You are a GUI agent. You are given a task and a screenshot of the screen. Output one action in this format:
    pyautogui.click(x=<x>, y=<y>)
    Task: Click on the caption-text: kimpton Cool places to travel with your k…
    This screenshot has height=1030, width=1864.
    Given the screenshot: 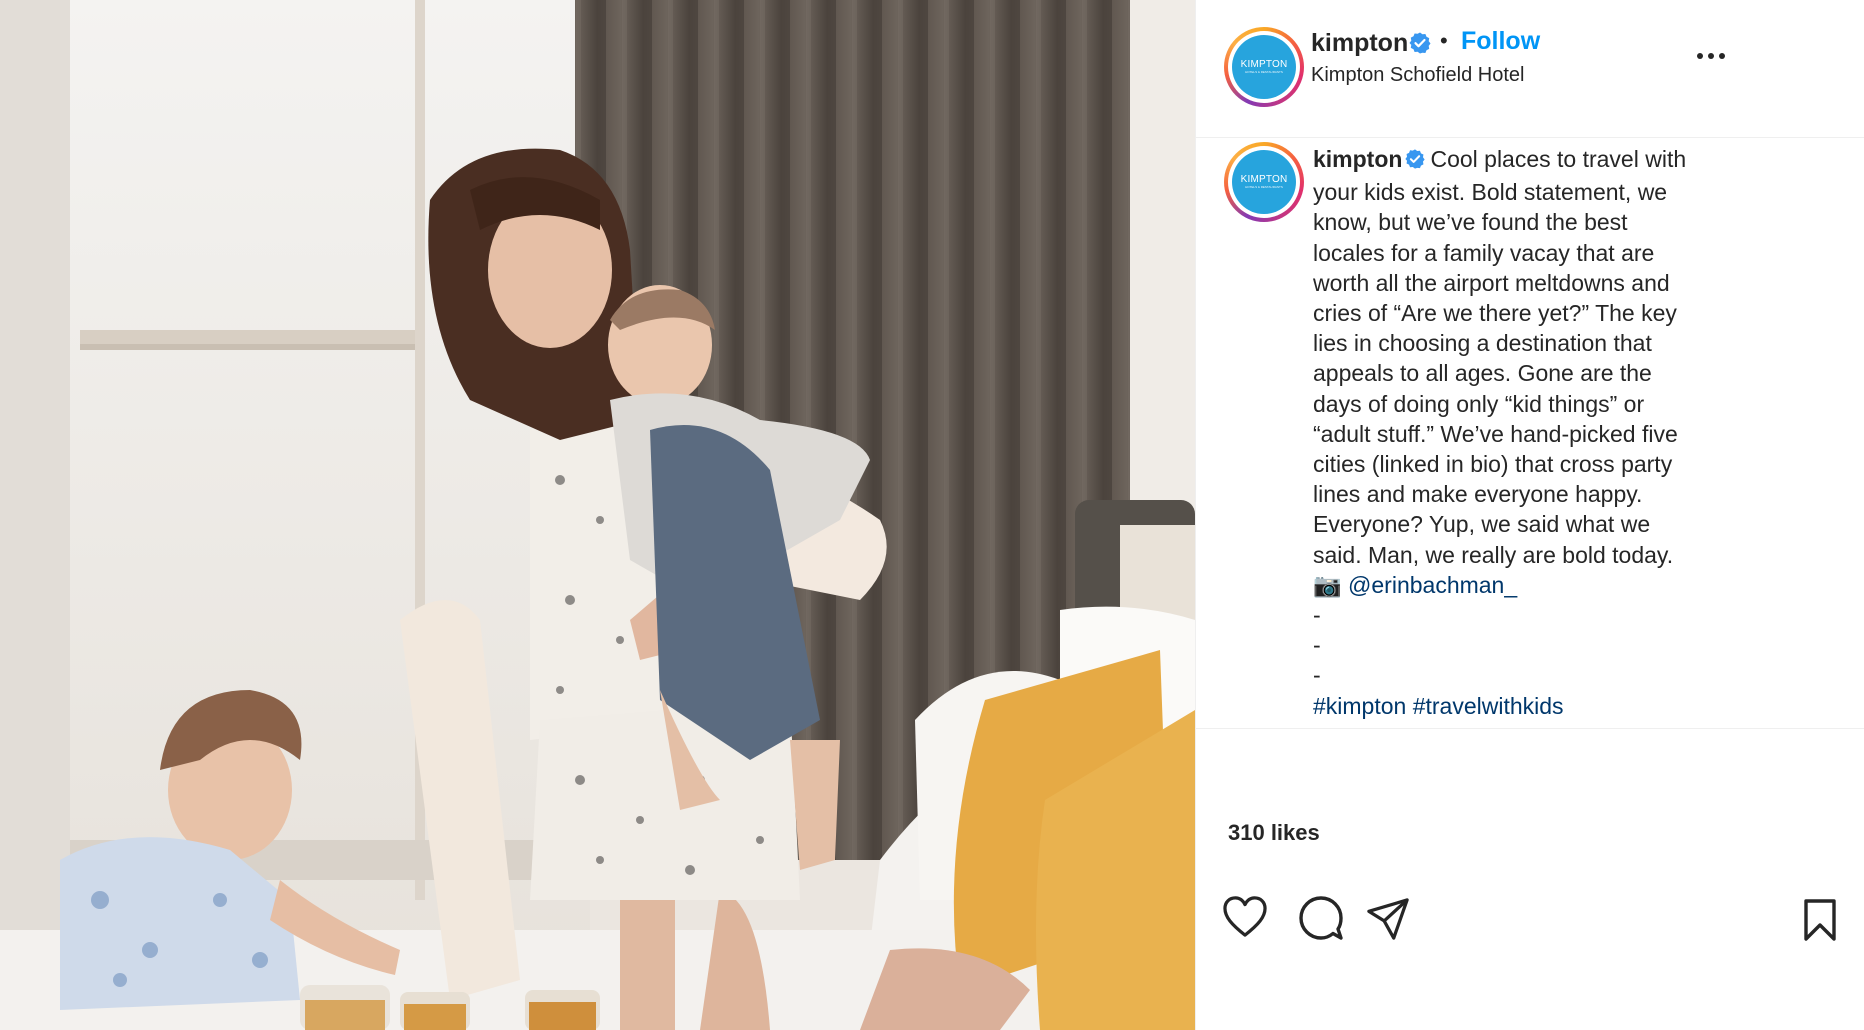 What is the action you would take?
    pyautogui.click(x=1523, y=432)
    